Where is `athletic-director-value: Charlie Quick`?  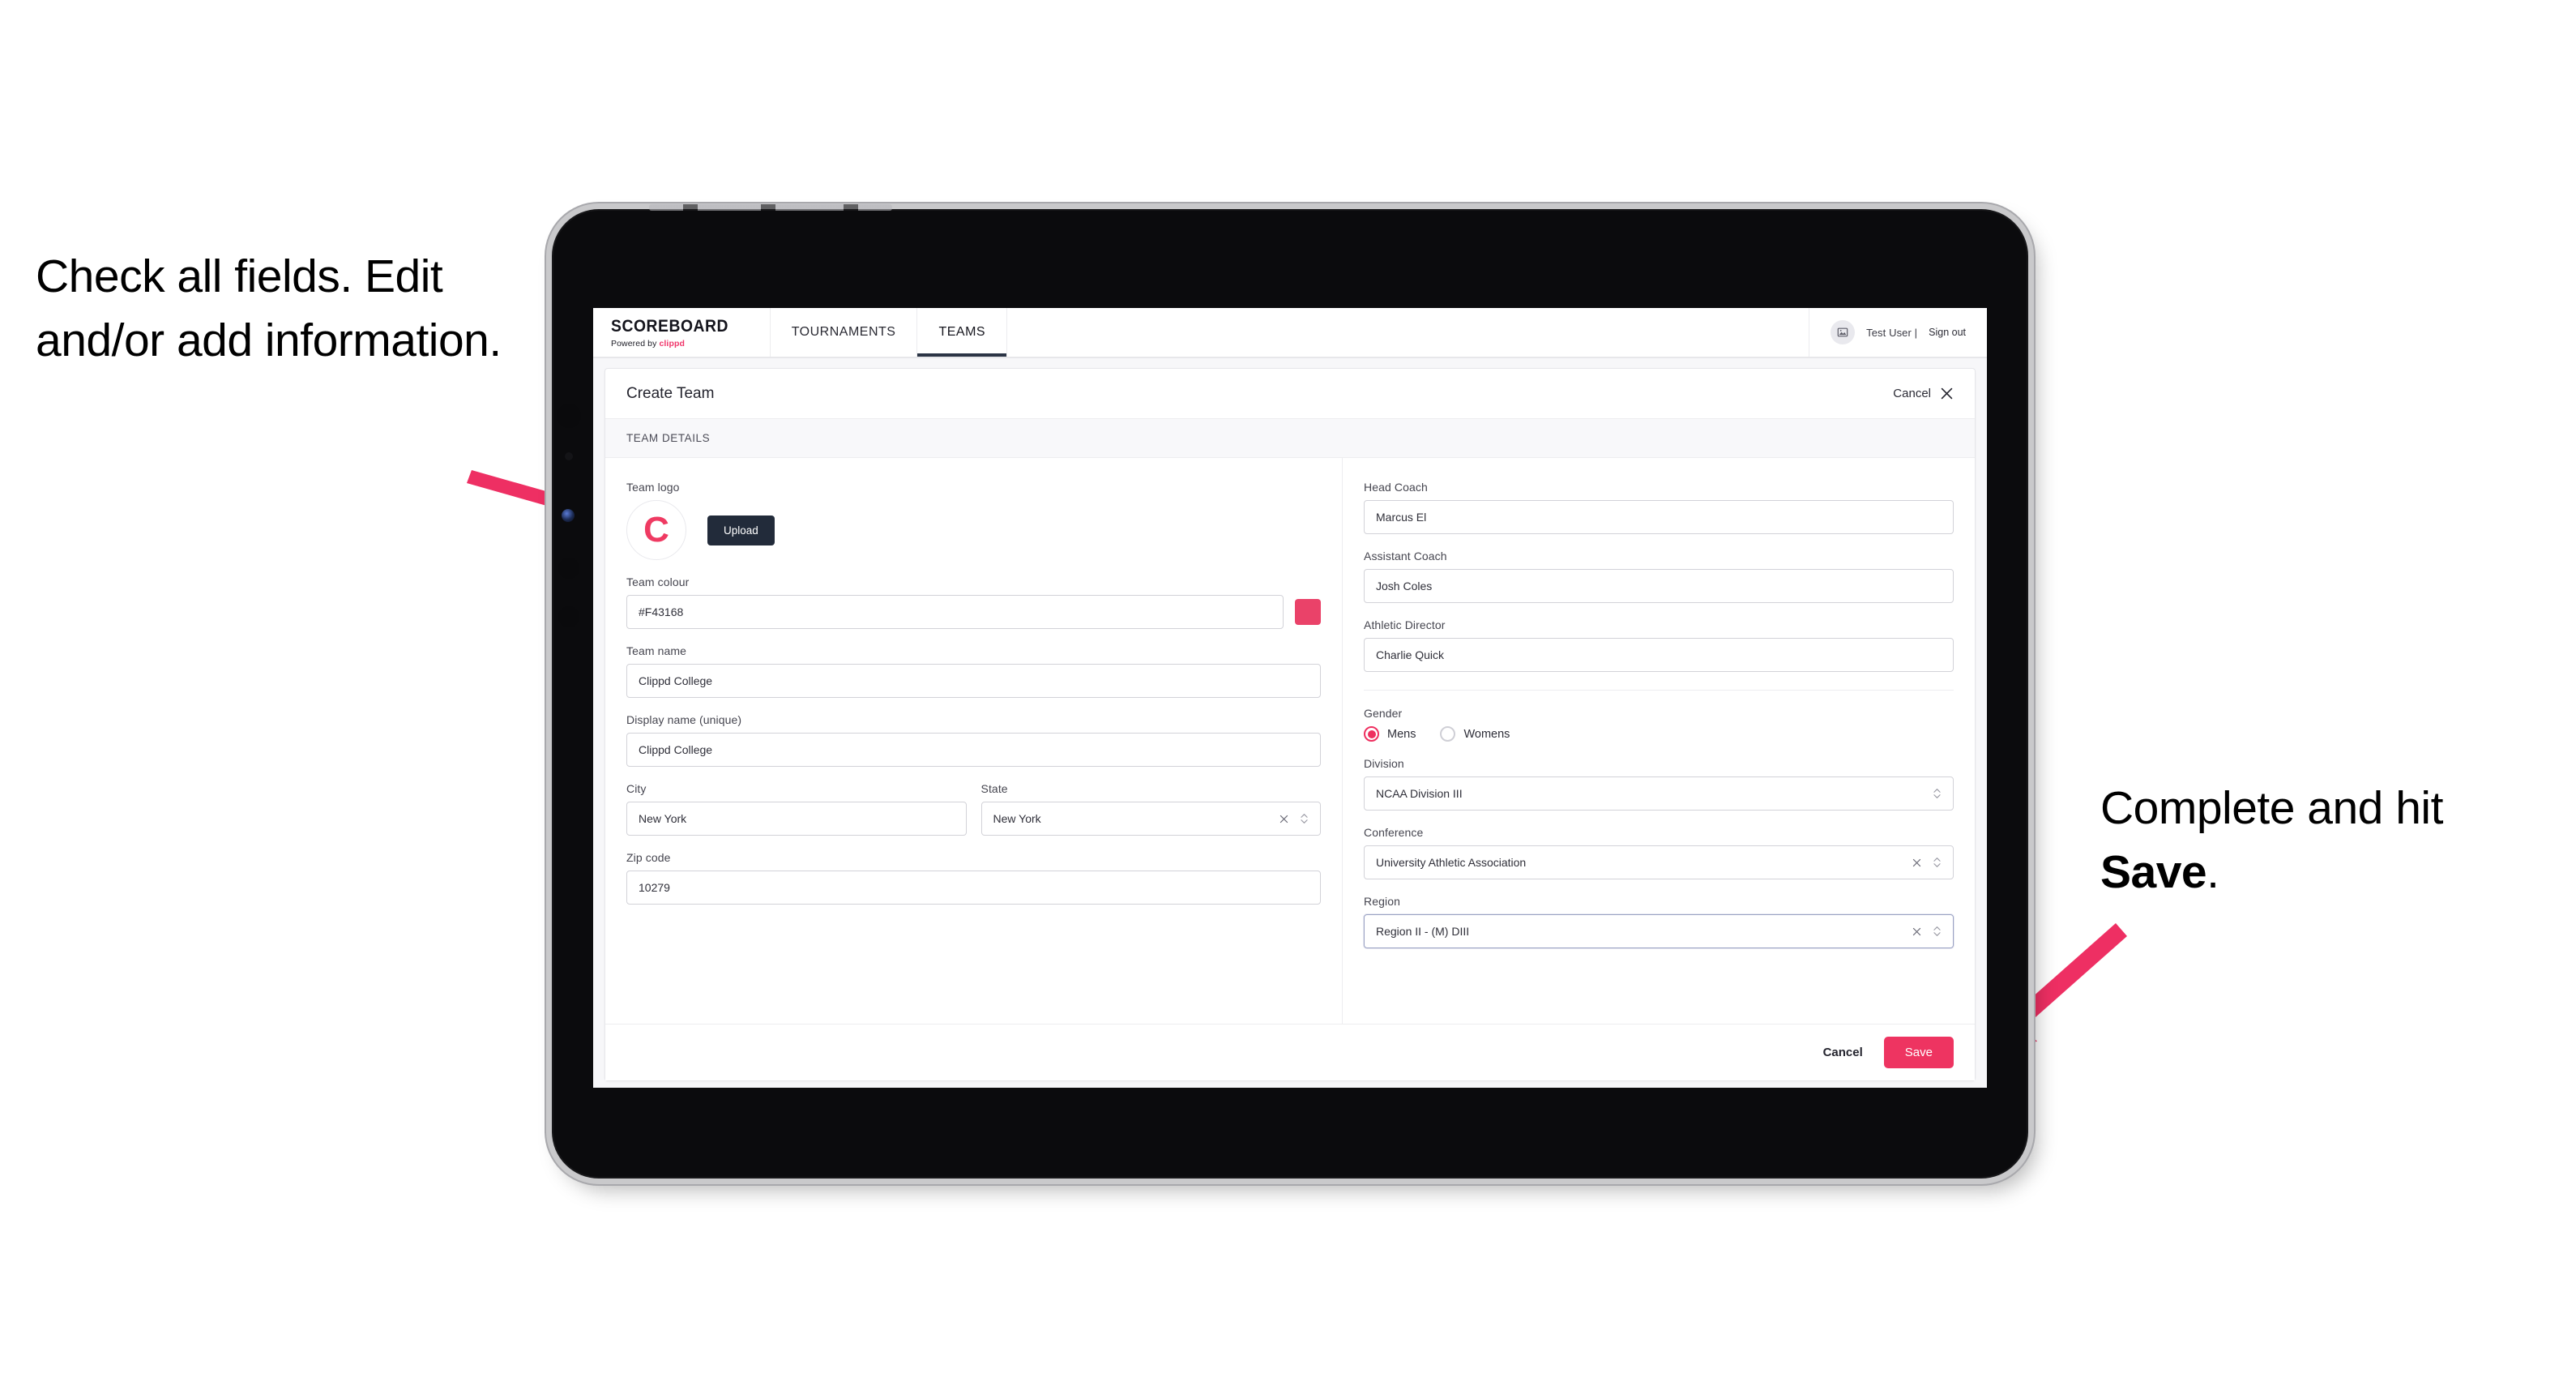 athletic-director-value: Charlie Quick is located at coordinates (1410, 654).